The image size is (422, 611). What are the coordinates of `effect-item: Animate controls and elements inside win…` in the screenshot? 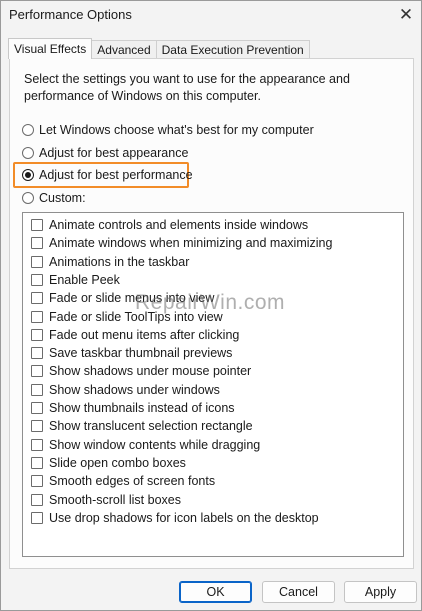 It's located at (169, 225).